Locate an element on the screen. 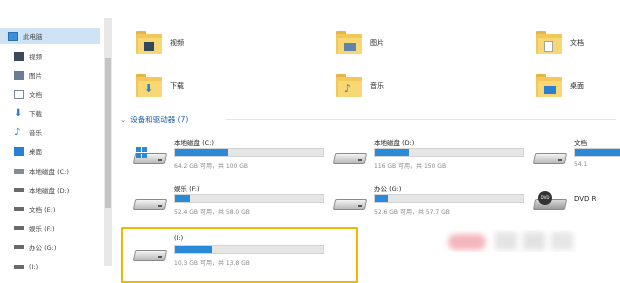 Image resolution: width=620 pixels, height=283 pixels. sidebar-item-label: 视频 is located at coordinates (35, 57).